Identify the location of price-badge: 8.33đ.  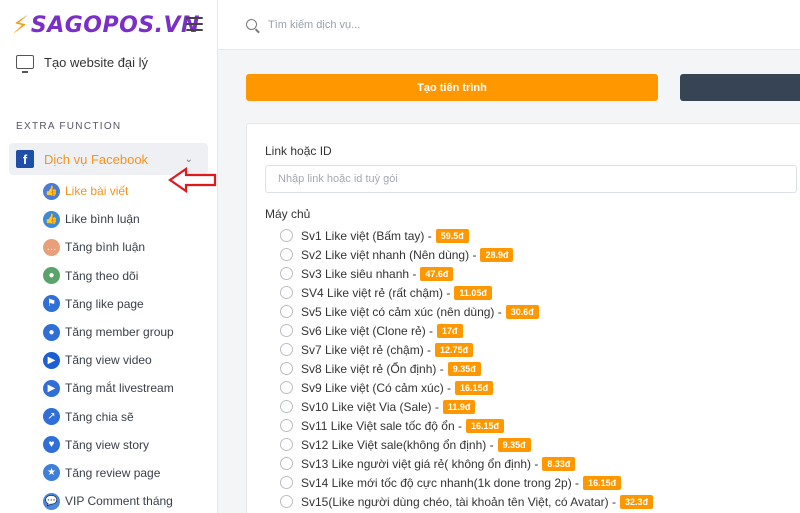
(559, 463).